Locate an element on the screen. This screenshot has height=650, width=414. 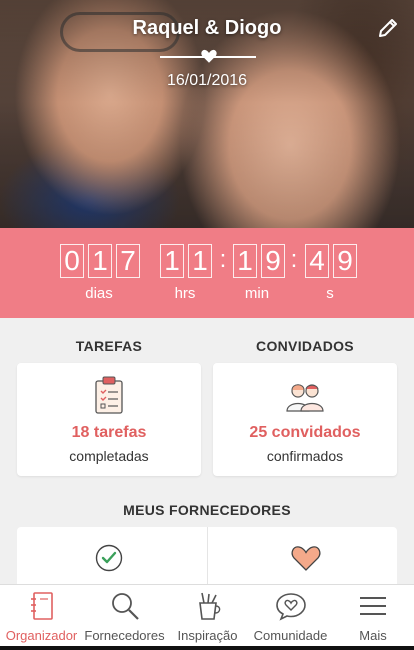
countdown-seconds-label: s is located at coordinates (330, 293).